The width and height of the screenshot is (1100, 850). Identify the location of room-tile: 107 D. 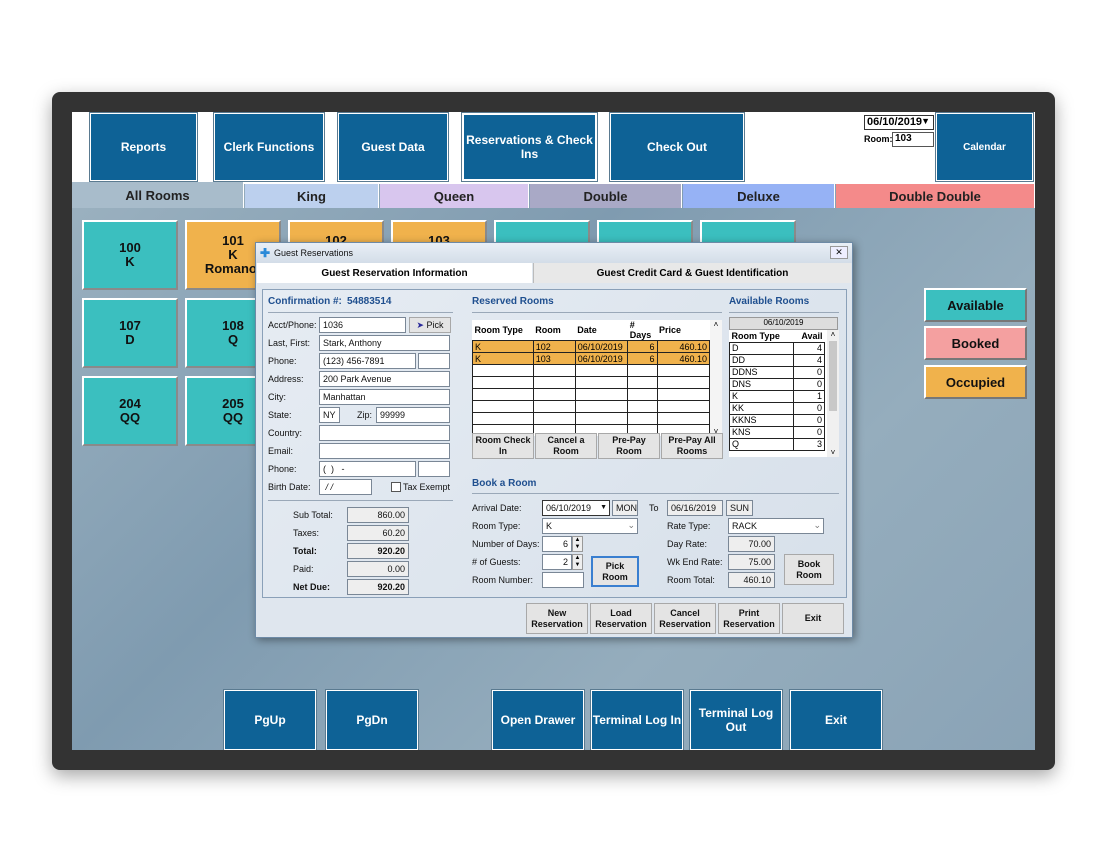
(130, 333).